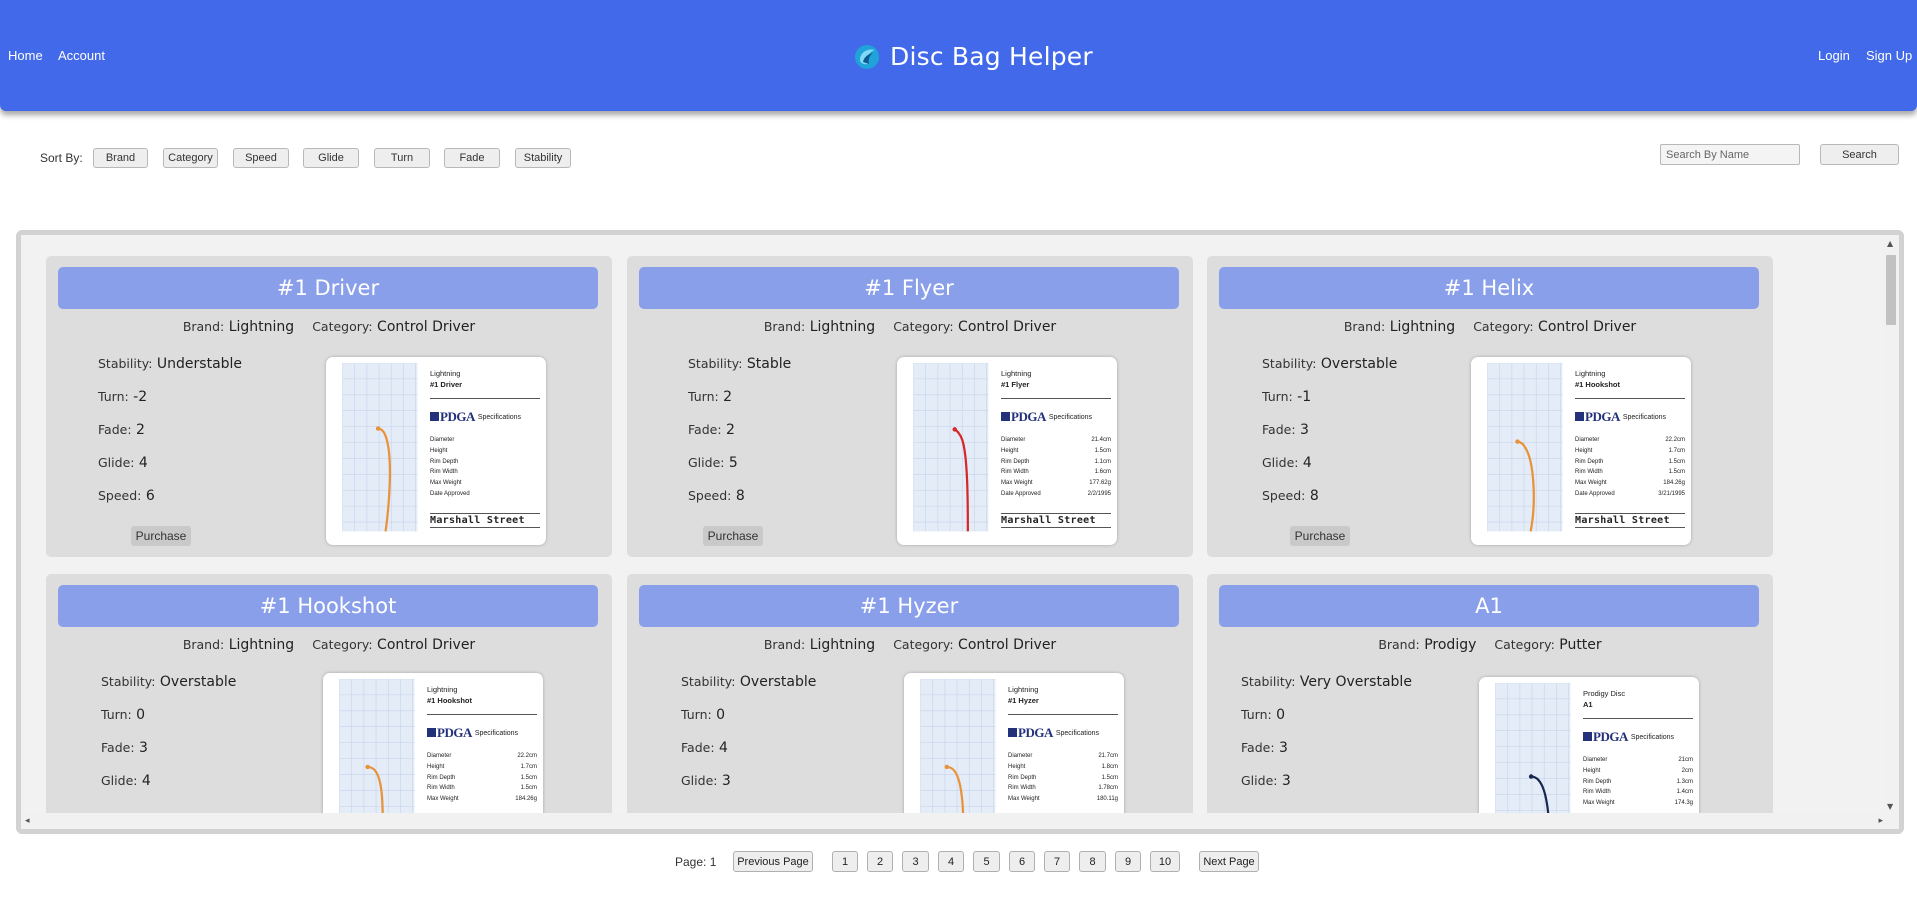 This screenshot has height=915, width=1917. I want to click on nav-account-link: Account, so click(81, 55).